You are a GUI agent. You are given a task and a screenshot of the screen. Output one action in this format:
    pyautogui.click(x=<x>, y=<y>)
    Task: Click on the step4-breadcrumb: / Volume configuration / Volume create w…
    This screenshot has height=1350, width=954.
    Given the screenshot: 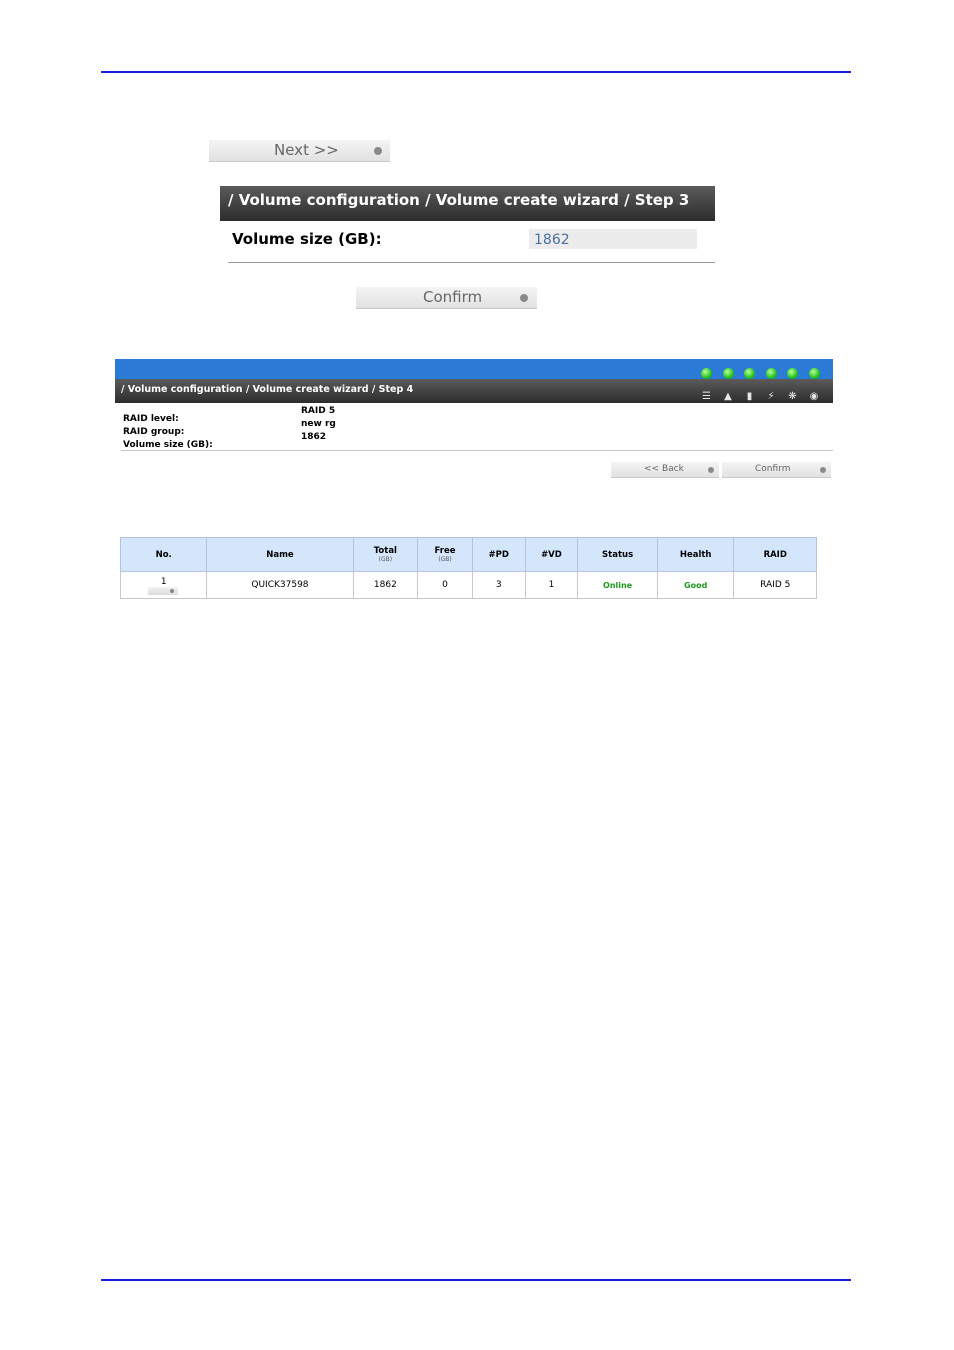 What is the action you would take?
    pyautogui.click(x=267, y=389)
    